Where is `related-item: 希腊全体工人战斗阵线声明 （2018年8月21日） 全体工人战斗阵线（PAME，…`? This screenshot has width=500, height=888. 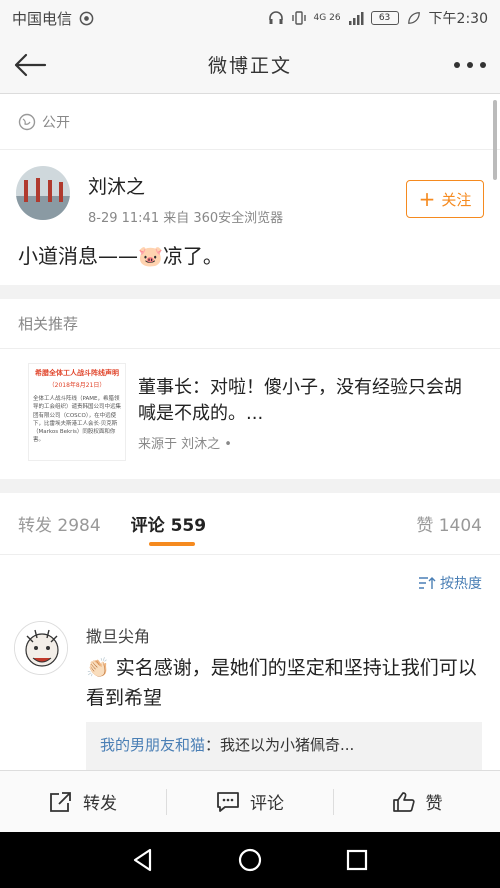
related-item: 希腊全体工人战斗阵线声明 （2018年8月21日） 全体工人战斗阵线（PAME，… is located at coordinates (250, 414).